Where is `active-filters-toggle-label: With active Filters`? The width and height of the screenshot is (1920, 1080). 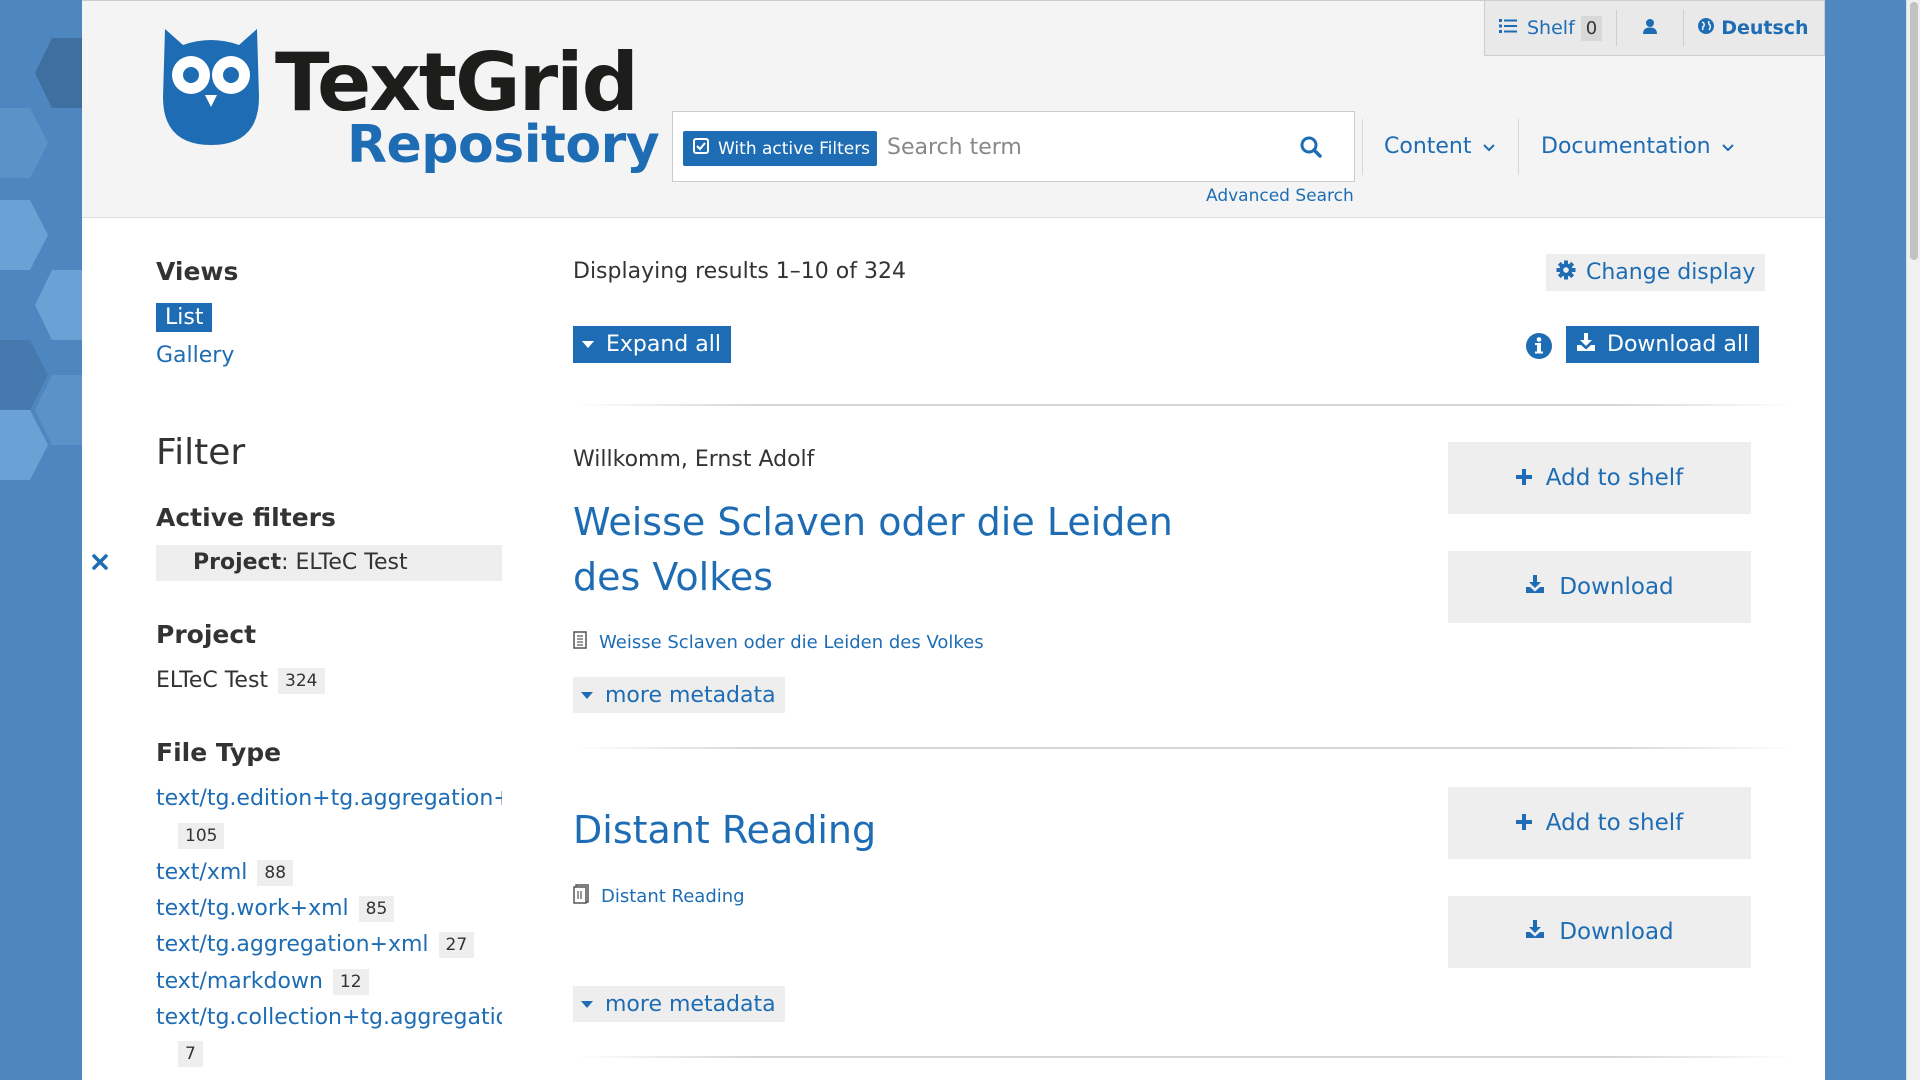 active-filters-toggle-label: With active Filters is located at coordinates (794, 148).